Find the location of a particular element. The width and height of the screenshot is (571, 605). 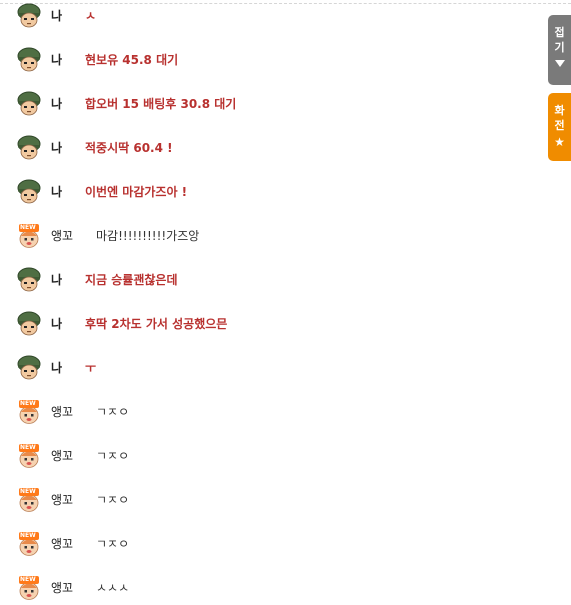

chat-message-text: 현보유 45.8 대기 is located at coordinates (132, 60).